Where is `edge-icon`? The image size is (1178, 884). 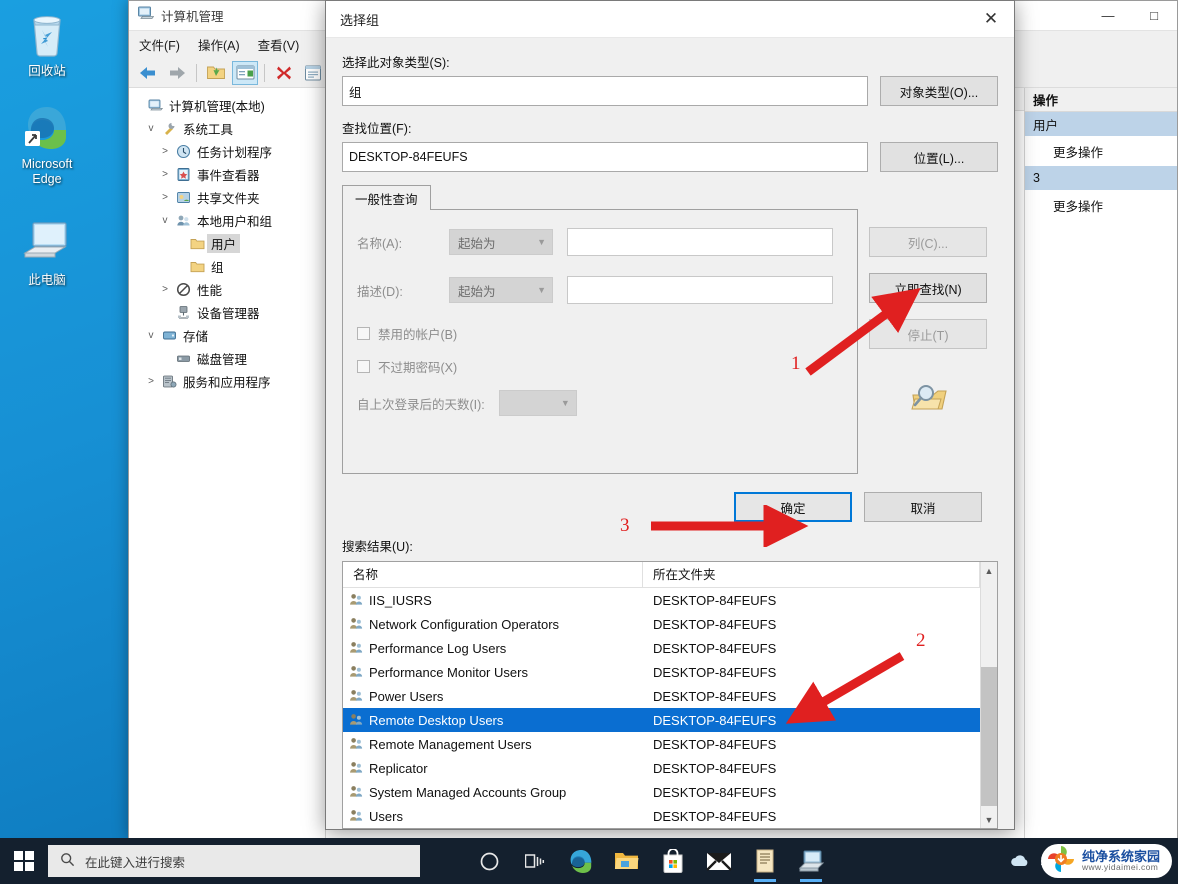 edge-icon is located at coordinates (581, 861).